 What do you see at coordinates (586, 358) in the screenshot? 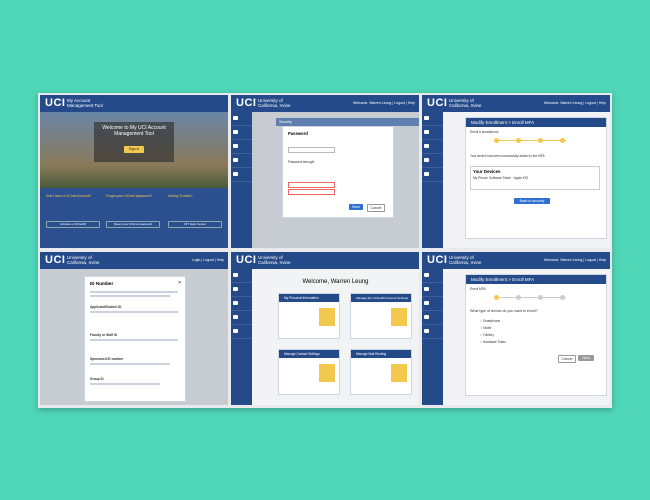
I see `next-button: Next` at bounding box center [586, 358].